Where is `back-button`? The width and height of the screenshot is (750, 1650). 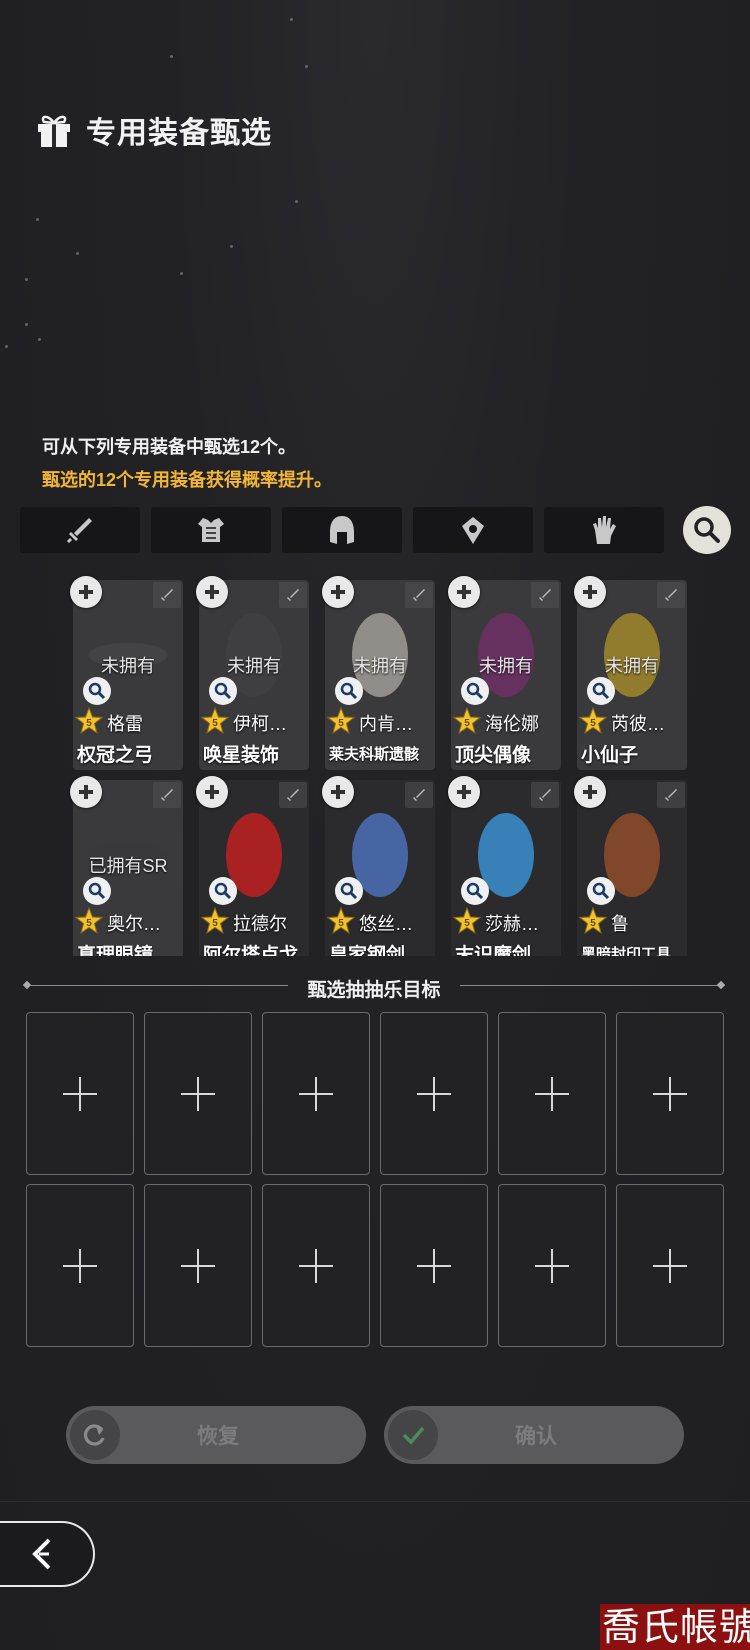
back-button is located at coordinates (47, 1554).